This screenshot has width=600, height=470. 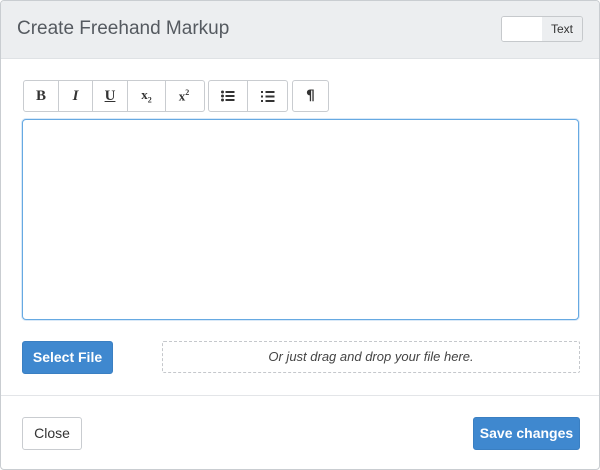 I want to click on underline-icon: U, so click(x=110, y=95).